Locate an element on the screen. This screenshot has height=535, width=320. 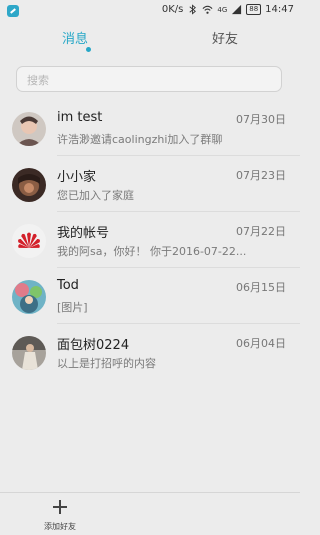
conversation-item: im test 07月30日 许浩渺邀请caolingzhi加入了群聊 is located at coordinates (150, 128).